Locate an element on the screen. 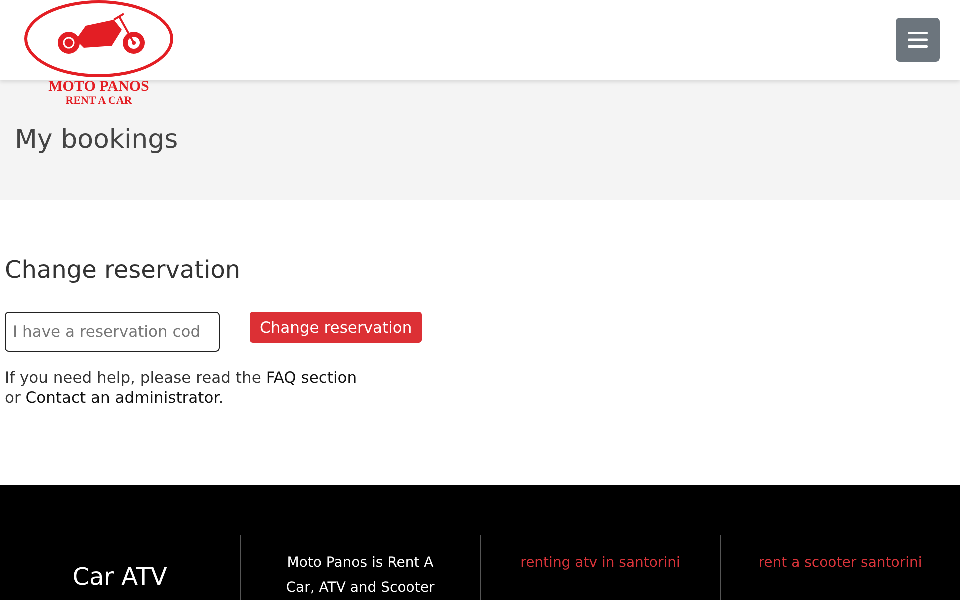  menu-icon is located at coordinates (918, 40).